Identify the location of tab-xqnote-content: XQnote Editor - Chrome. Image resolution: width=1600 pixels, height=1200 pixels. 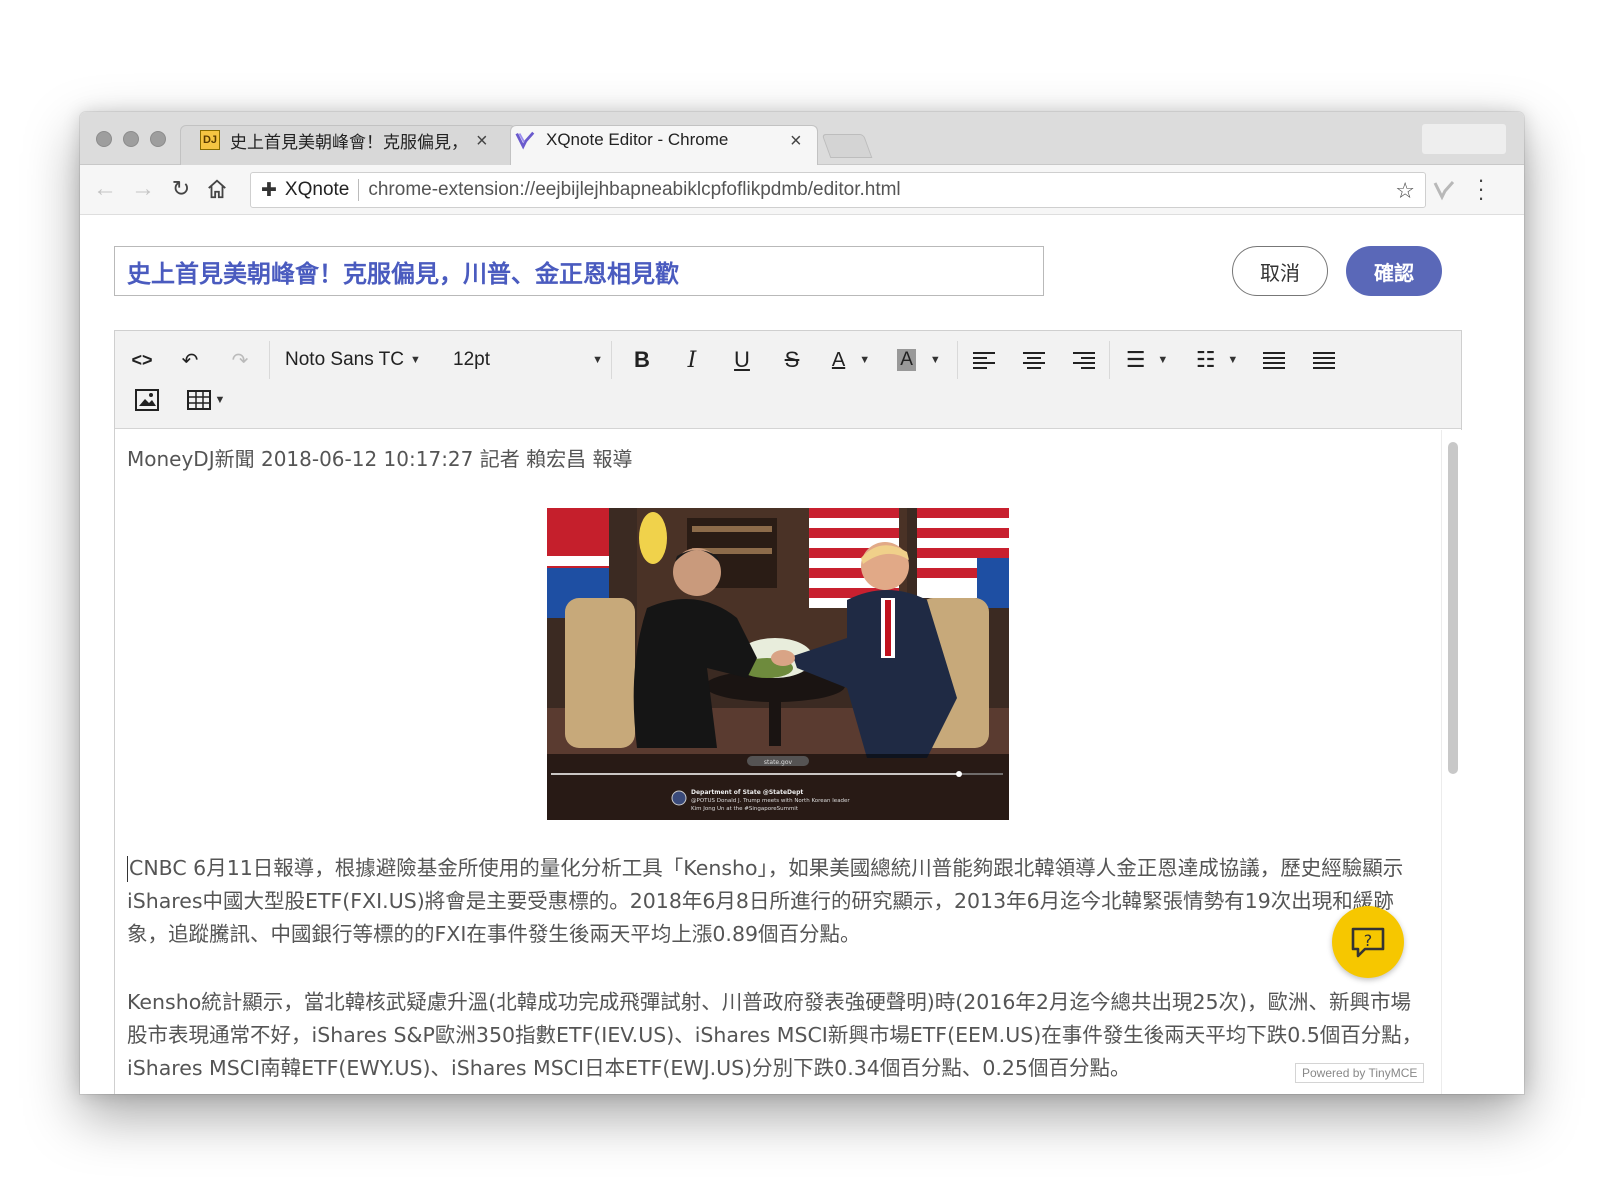
(621, 140).